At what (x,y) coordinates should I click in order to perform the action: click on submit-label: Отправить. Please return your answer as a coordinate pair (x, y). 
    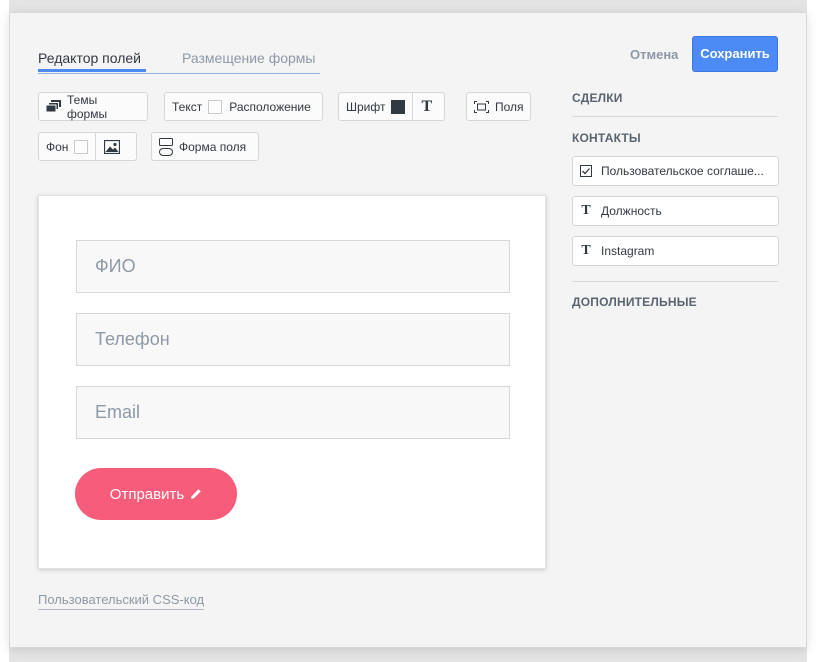
    Looking at the image, I should click on (147, 494).